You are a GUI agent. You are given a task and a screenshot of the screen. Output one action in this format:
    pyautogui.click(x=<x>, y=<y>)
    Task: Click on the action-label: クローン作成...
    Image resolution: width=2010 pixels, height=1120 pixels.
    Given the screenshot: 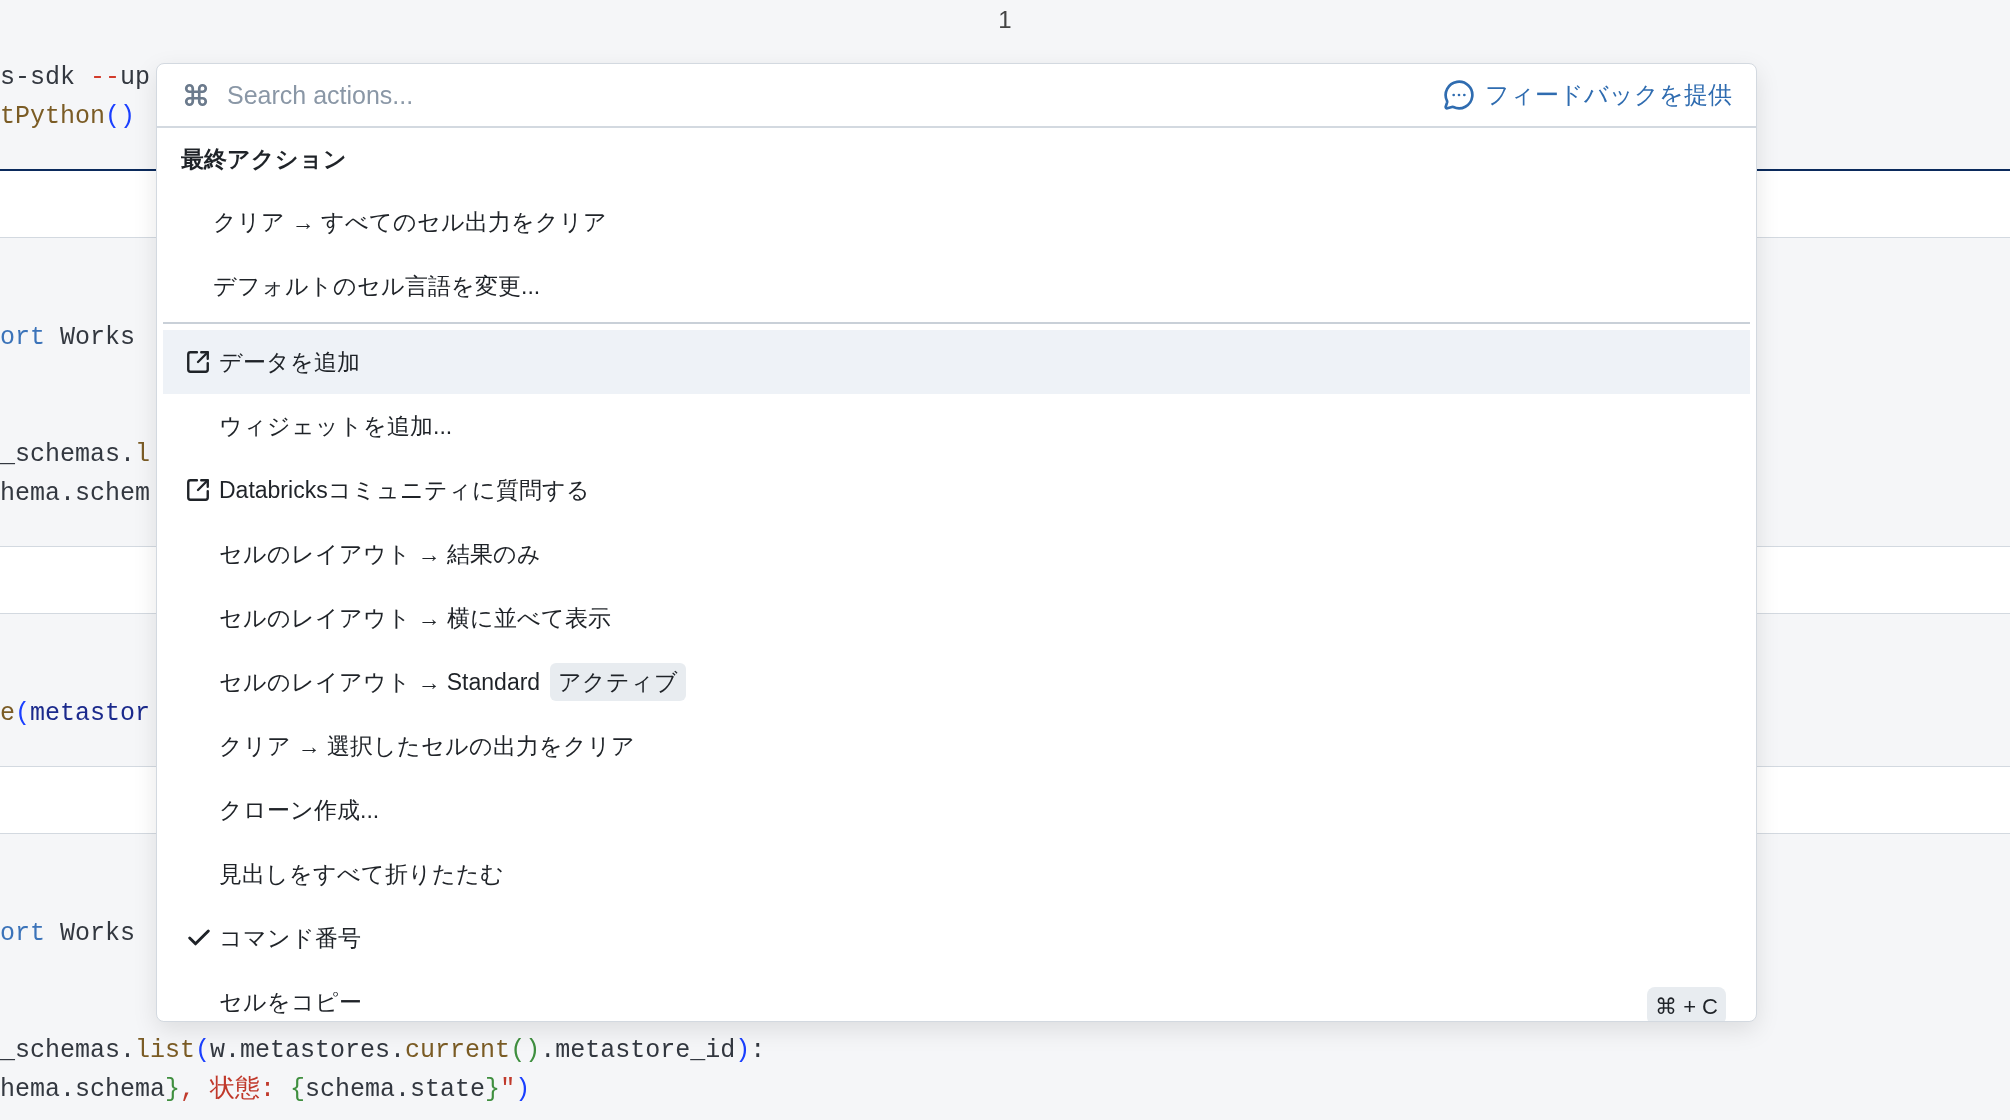 What is the action you would take?
    pyautogui.click(x=299, y=810)
    